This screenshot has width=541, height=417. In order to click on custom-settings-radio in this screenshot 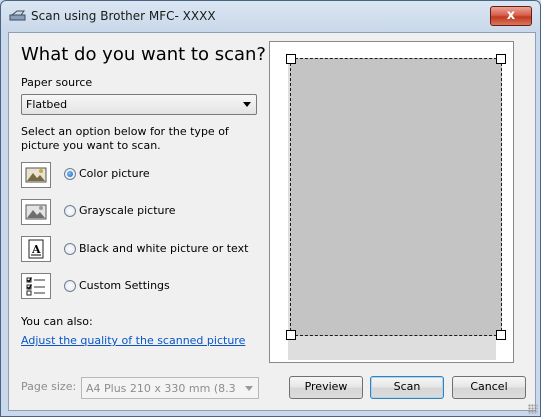, I will do `click(70, 286)`.